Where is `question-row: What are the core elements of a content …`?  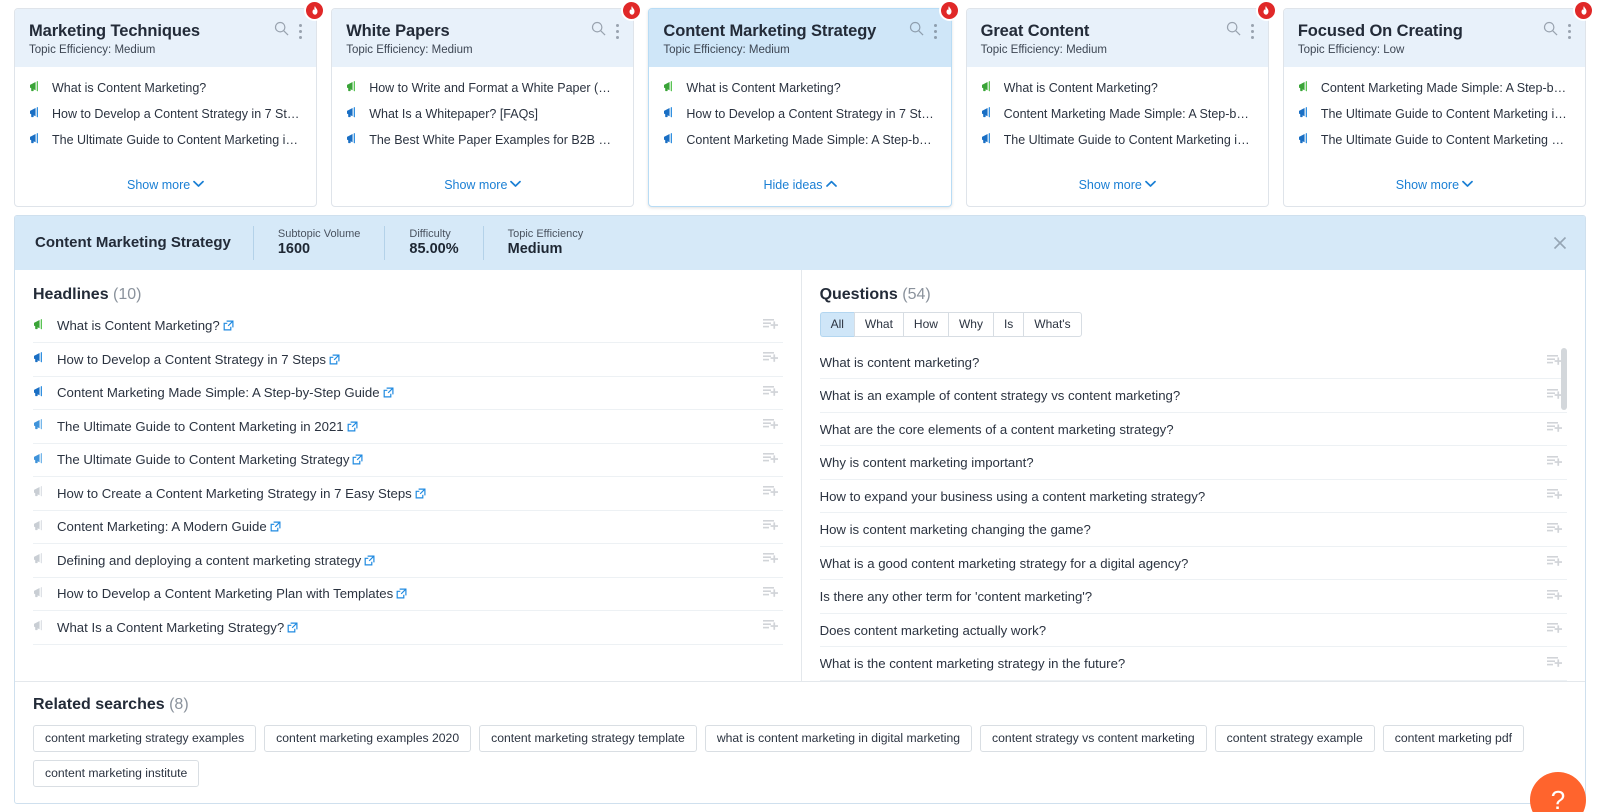
question-row: What are the core elements of a content … is located at coordinates (1193, 430).